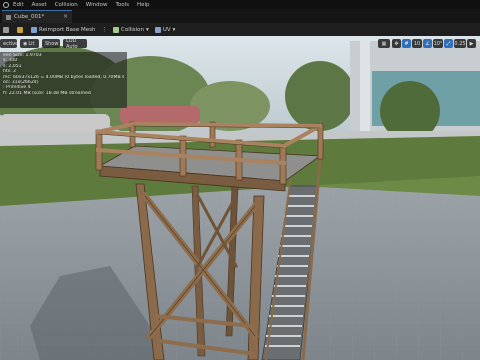 This screenshot has width=480, height=360. Describe the element at coordinates (427, 43) in the screenshot. I see `rotate-snap-icon: ∠` at that location.